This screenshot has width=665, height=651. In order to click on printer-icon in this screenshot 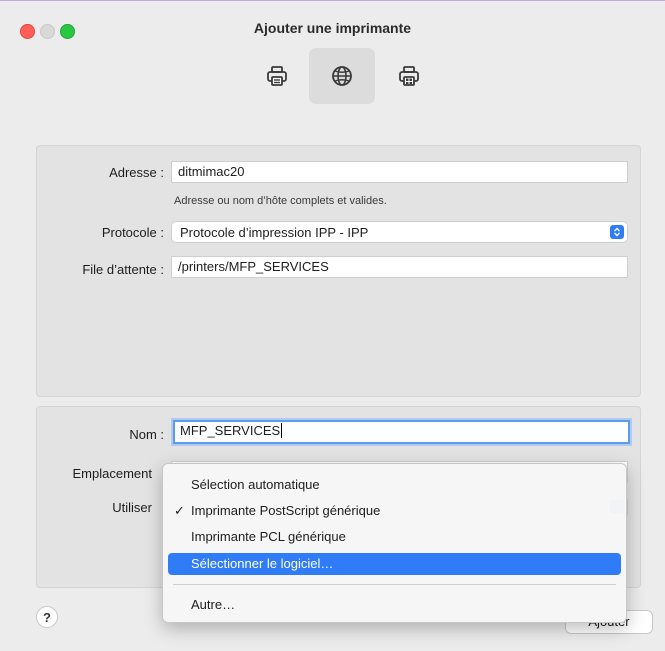, I will do `click(277, 76)`.